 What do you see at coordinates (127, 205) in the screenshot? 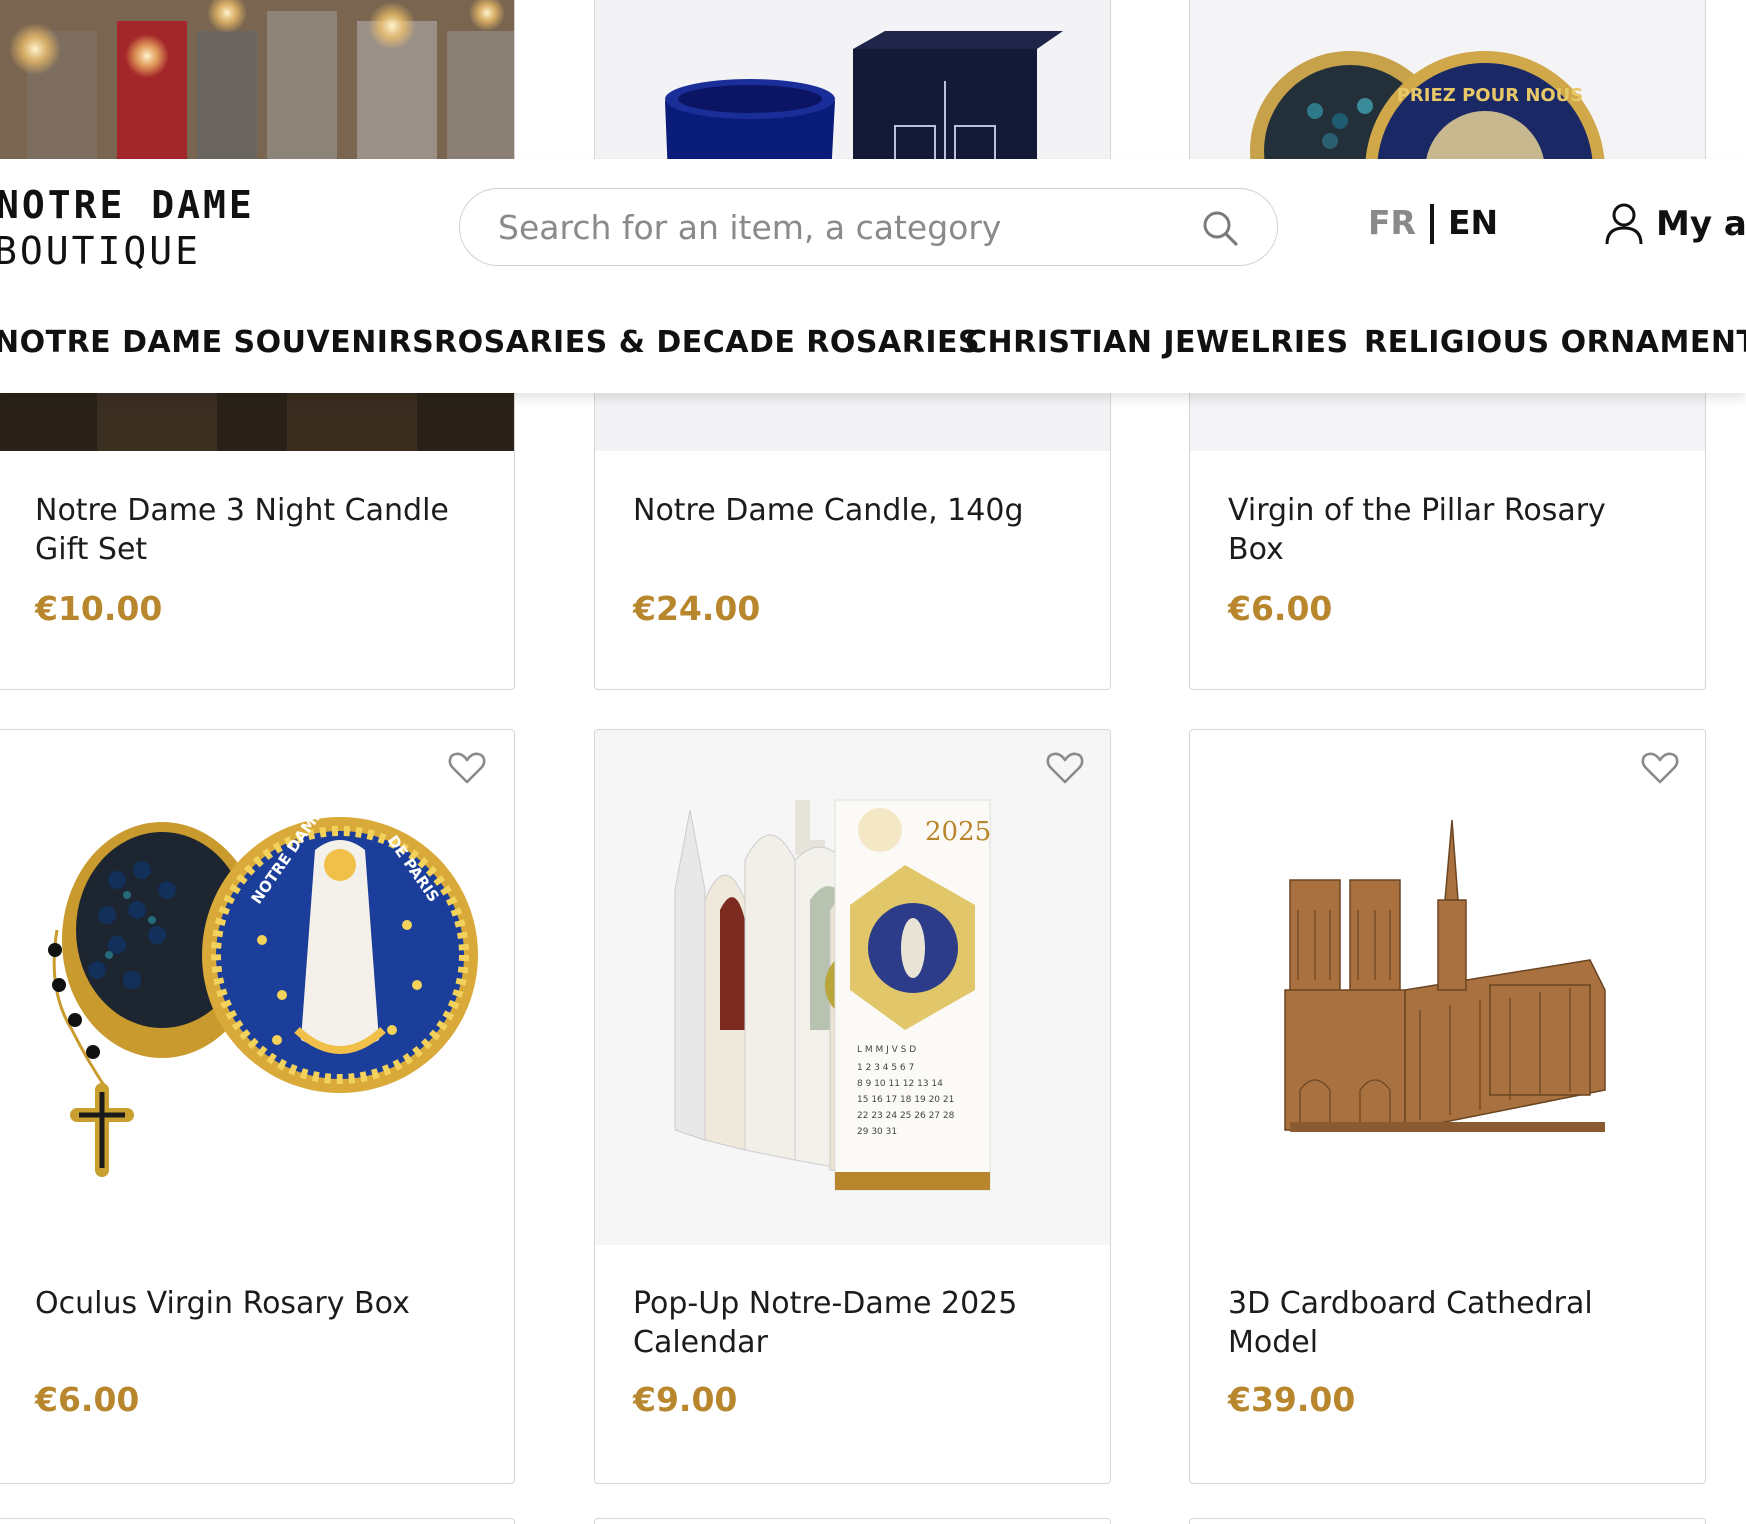
I see `logo-line1: NOTRE DAME` at bounding box center [127, 205].